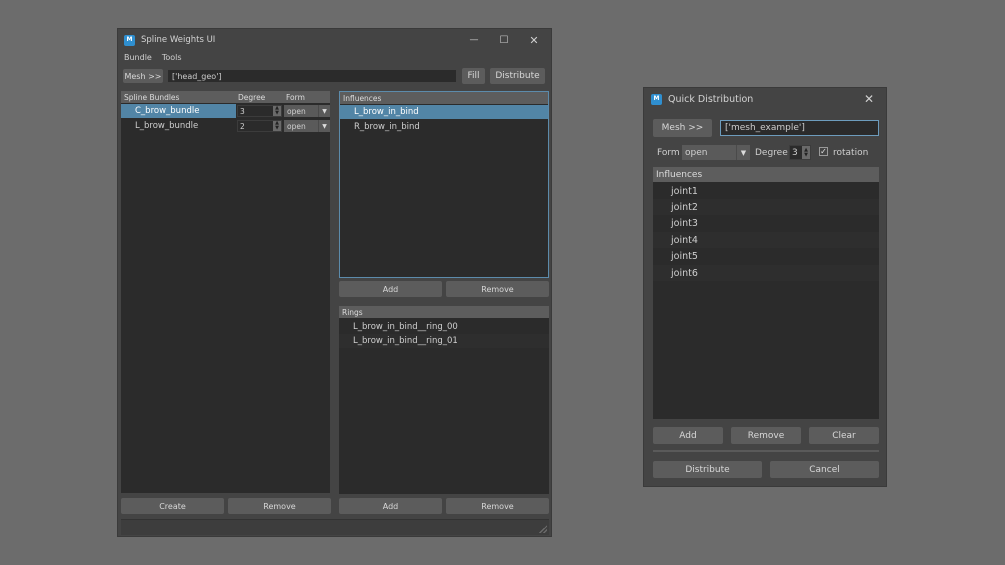  What do you see at coordinates (259, 126) in the screenshot?
I see `degree-spinbox: 2 ▲ ▼` at bounding box center [259, 126].